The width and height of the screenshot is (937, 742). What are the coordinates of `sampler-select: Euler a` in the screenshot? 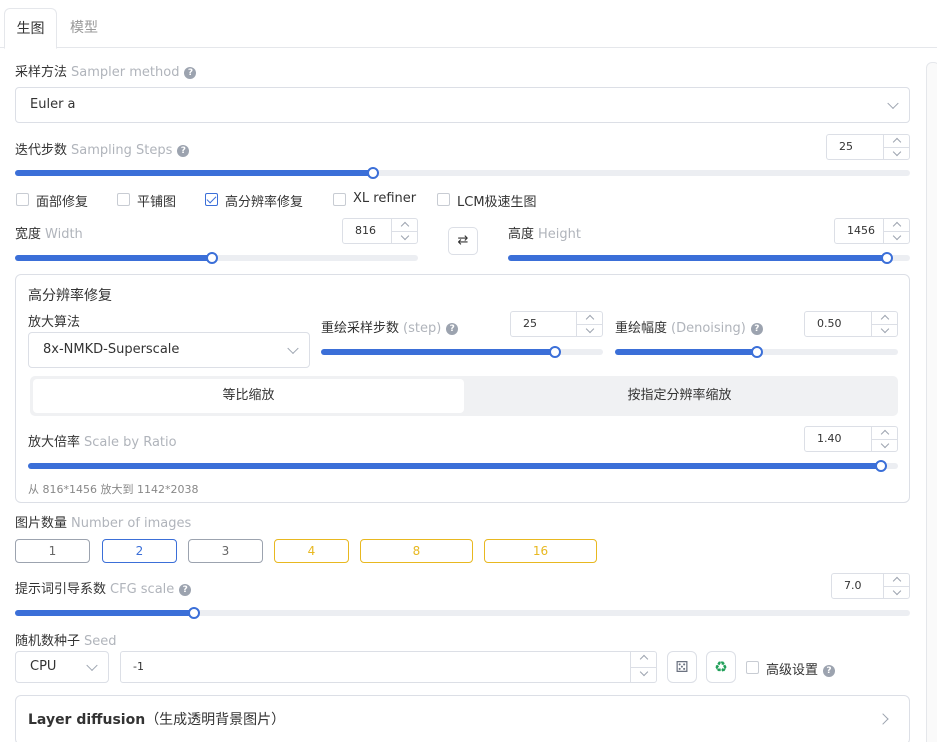 It's located at (462, 105).